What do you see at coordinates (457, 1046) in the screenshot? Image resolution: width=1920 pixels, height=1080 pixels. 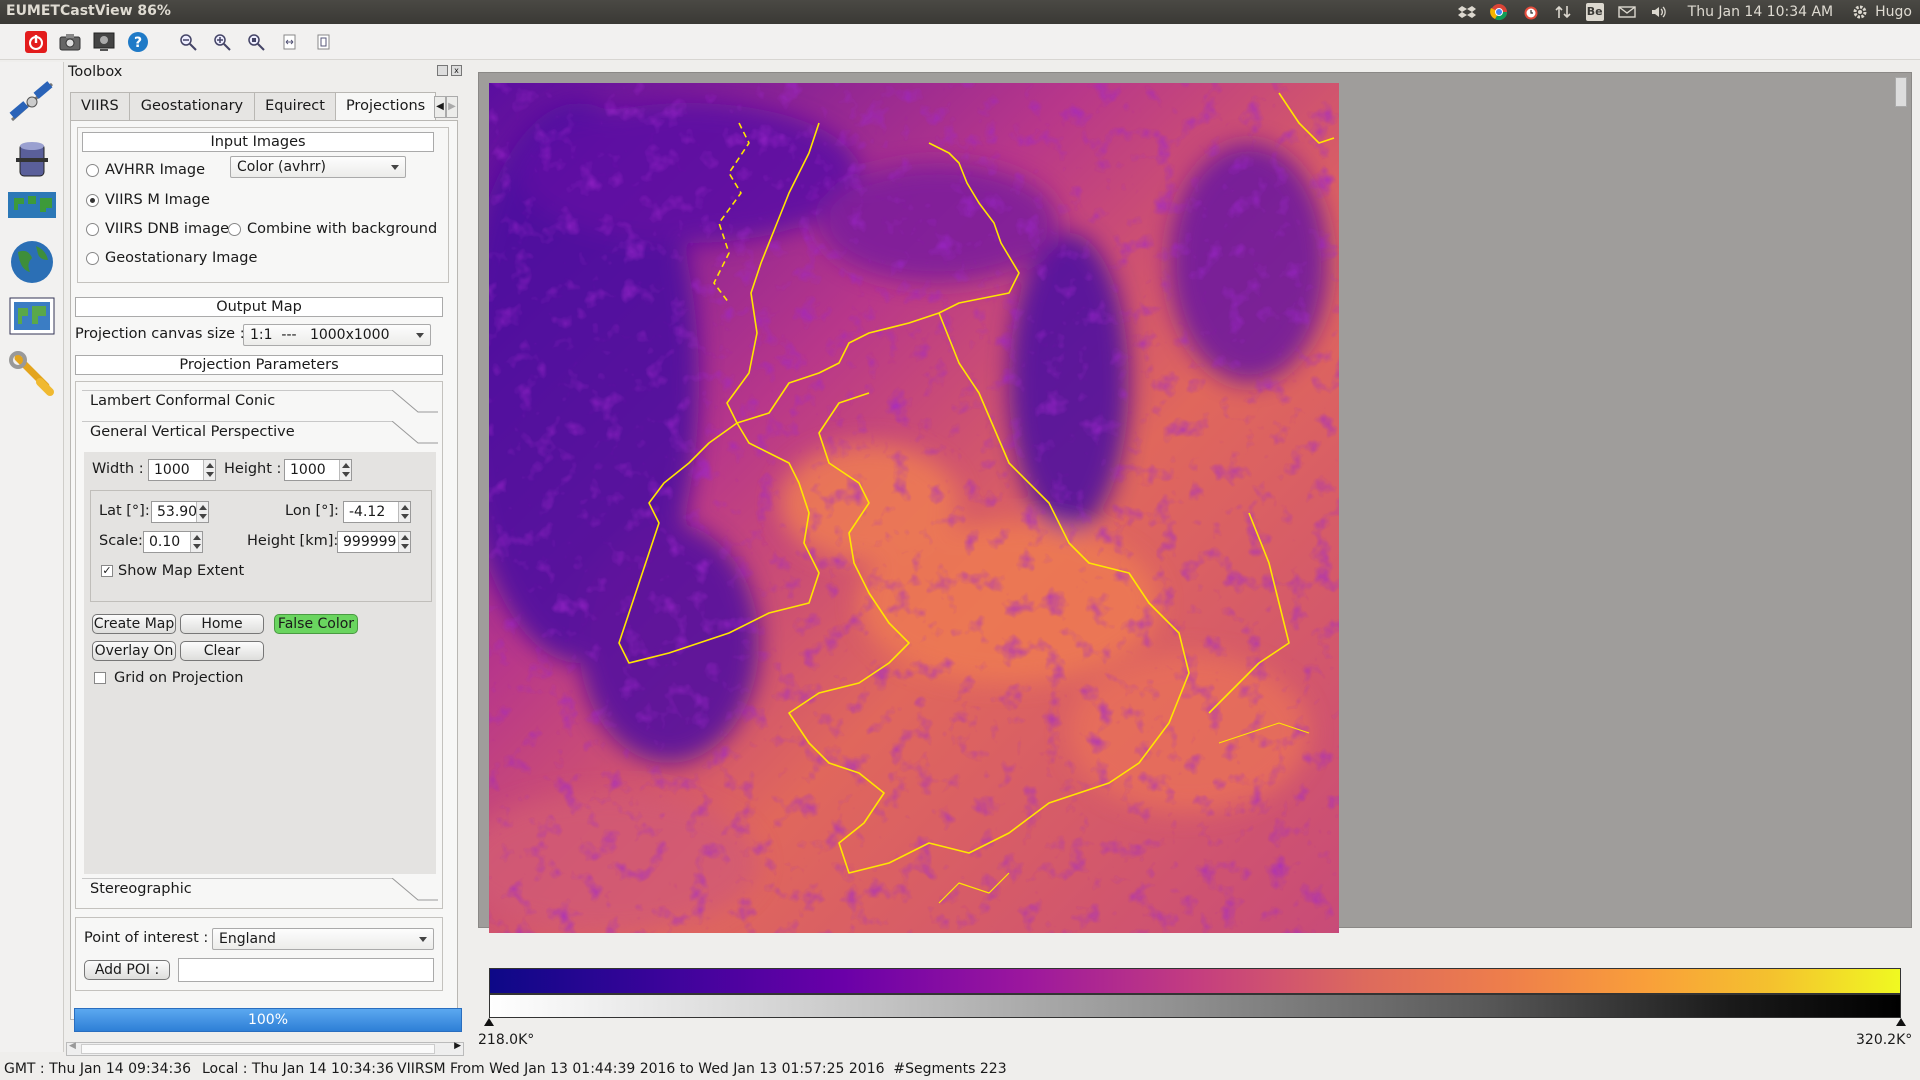 I see `scroll-right-icon: ▶` at bounding box center [457, 1046].